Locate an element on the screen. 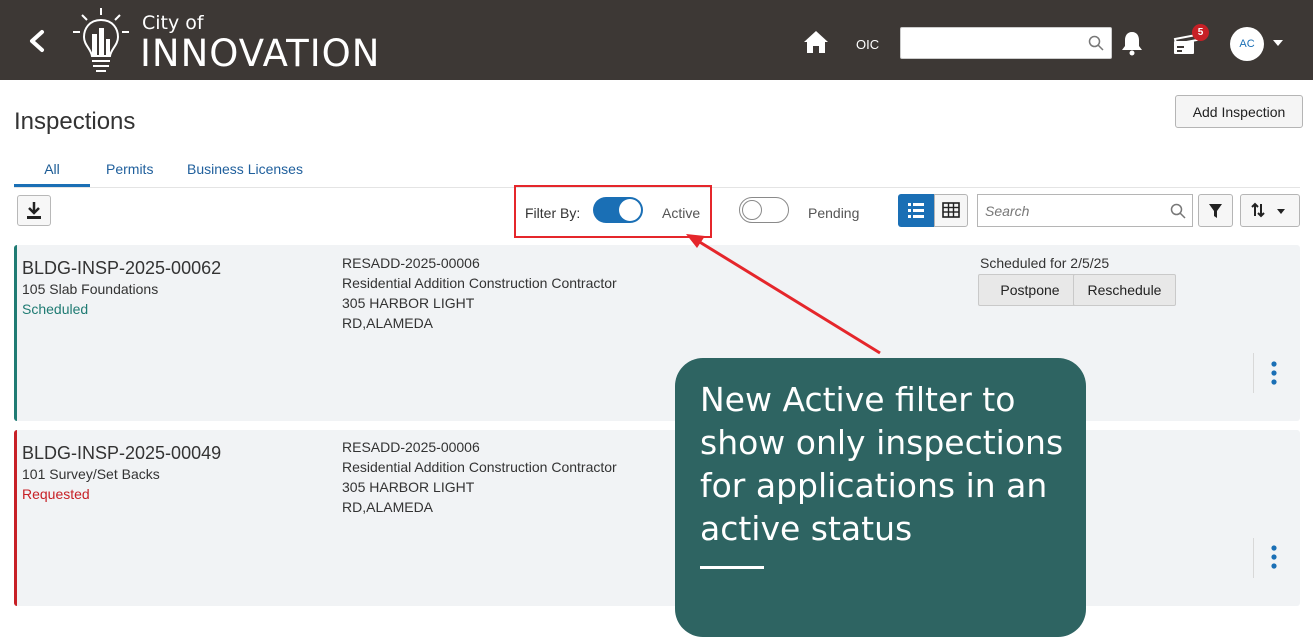 The image size is (1313, 642). lightbulb-logo-icon is located at coordinates (101, 40).